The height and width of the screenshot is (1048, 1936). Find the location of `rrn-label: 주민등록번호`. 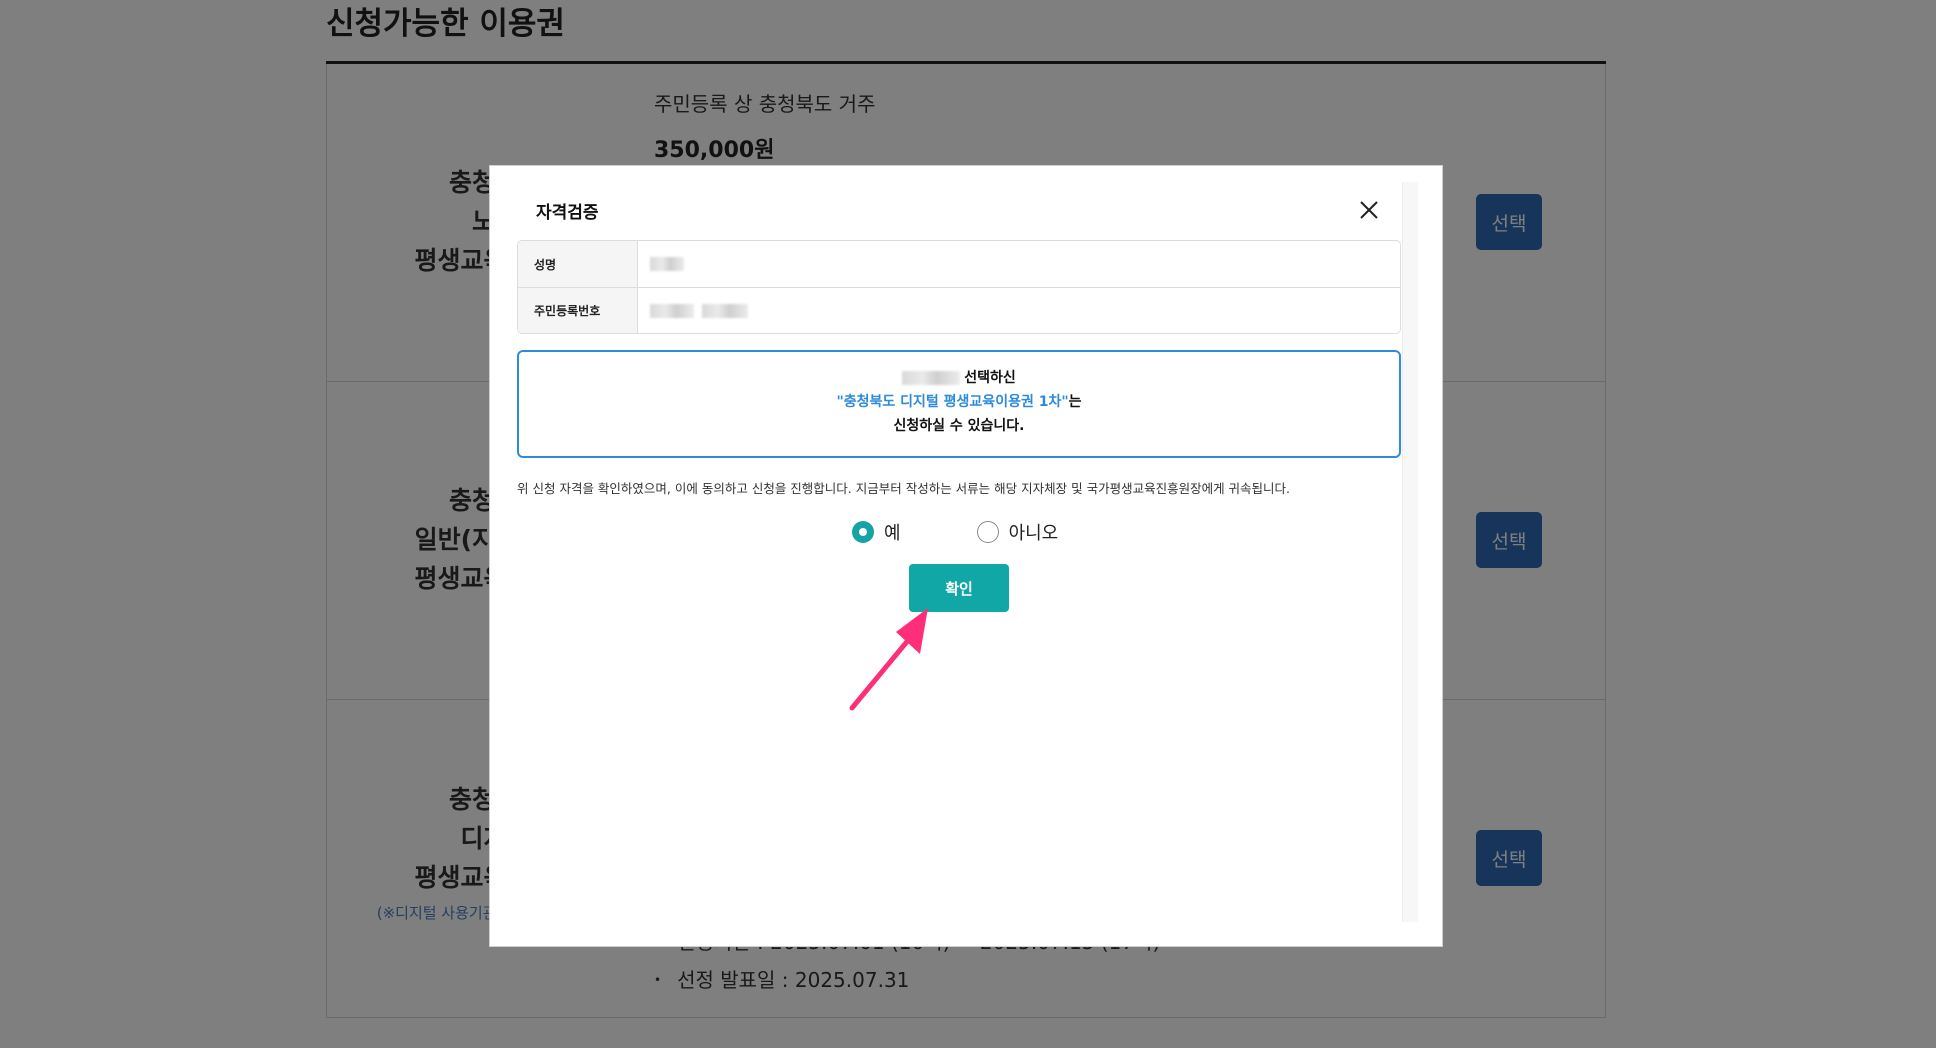

rrn-label: 주민등록번호 is located at coordinates (578, 310).